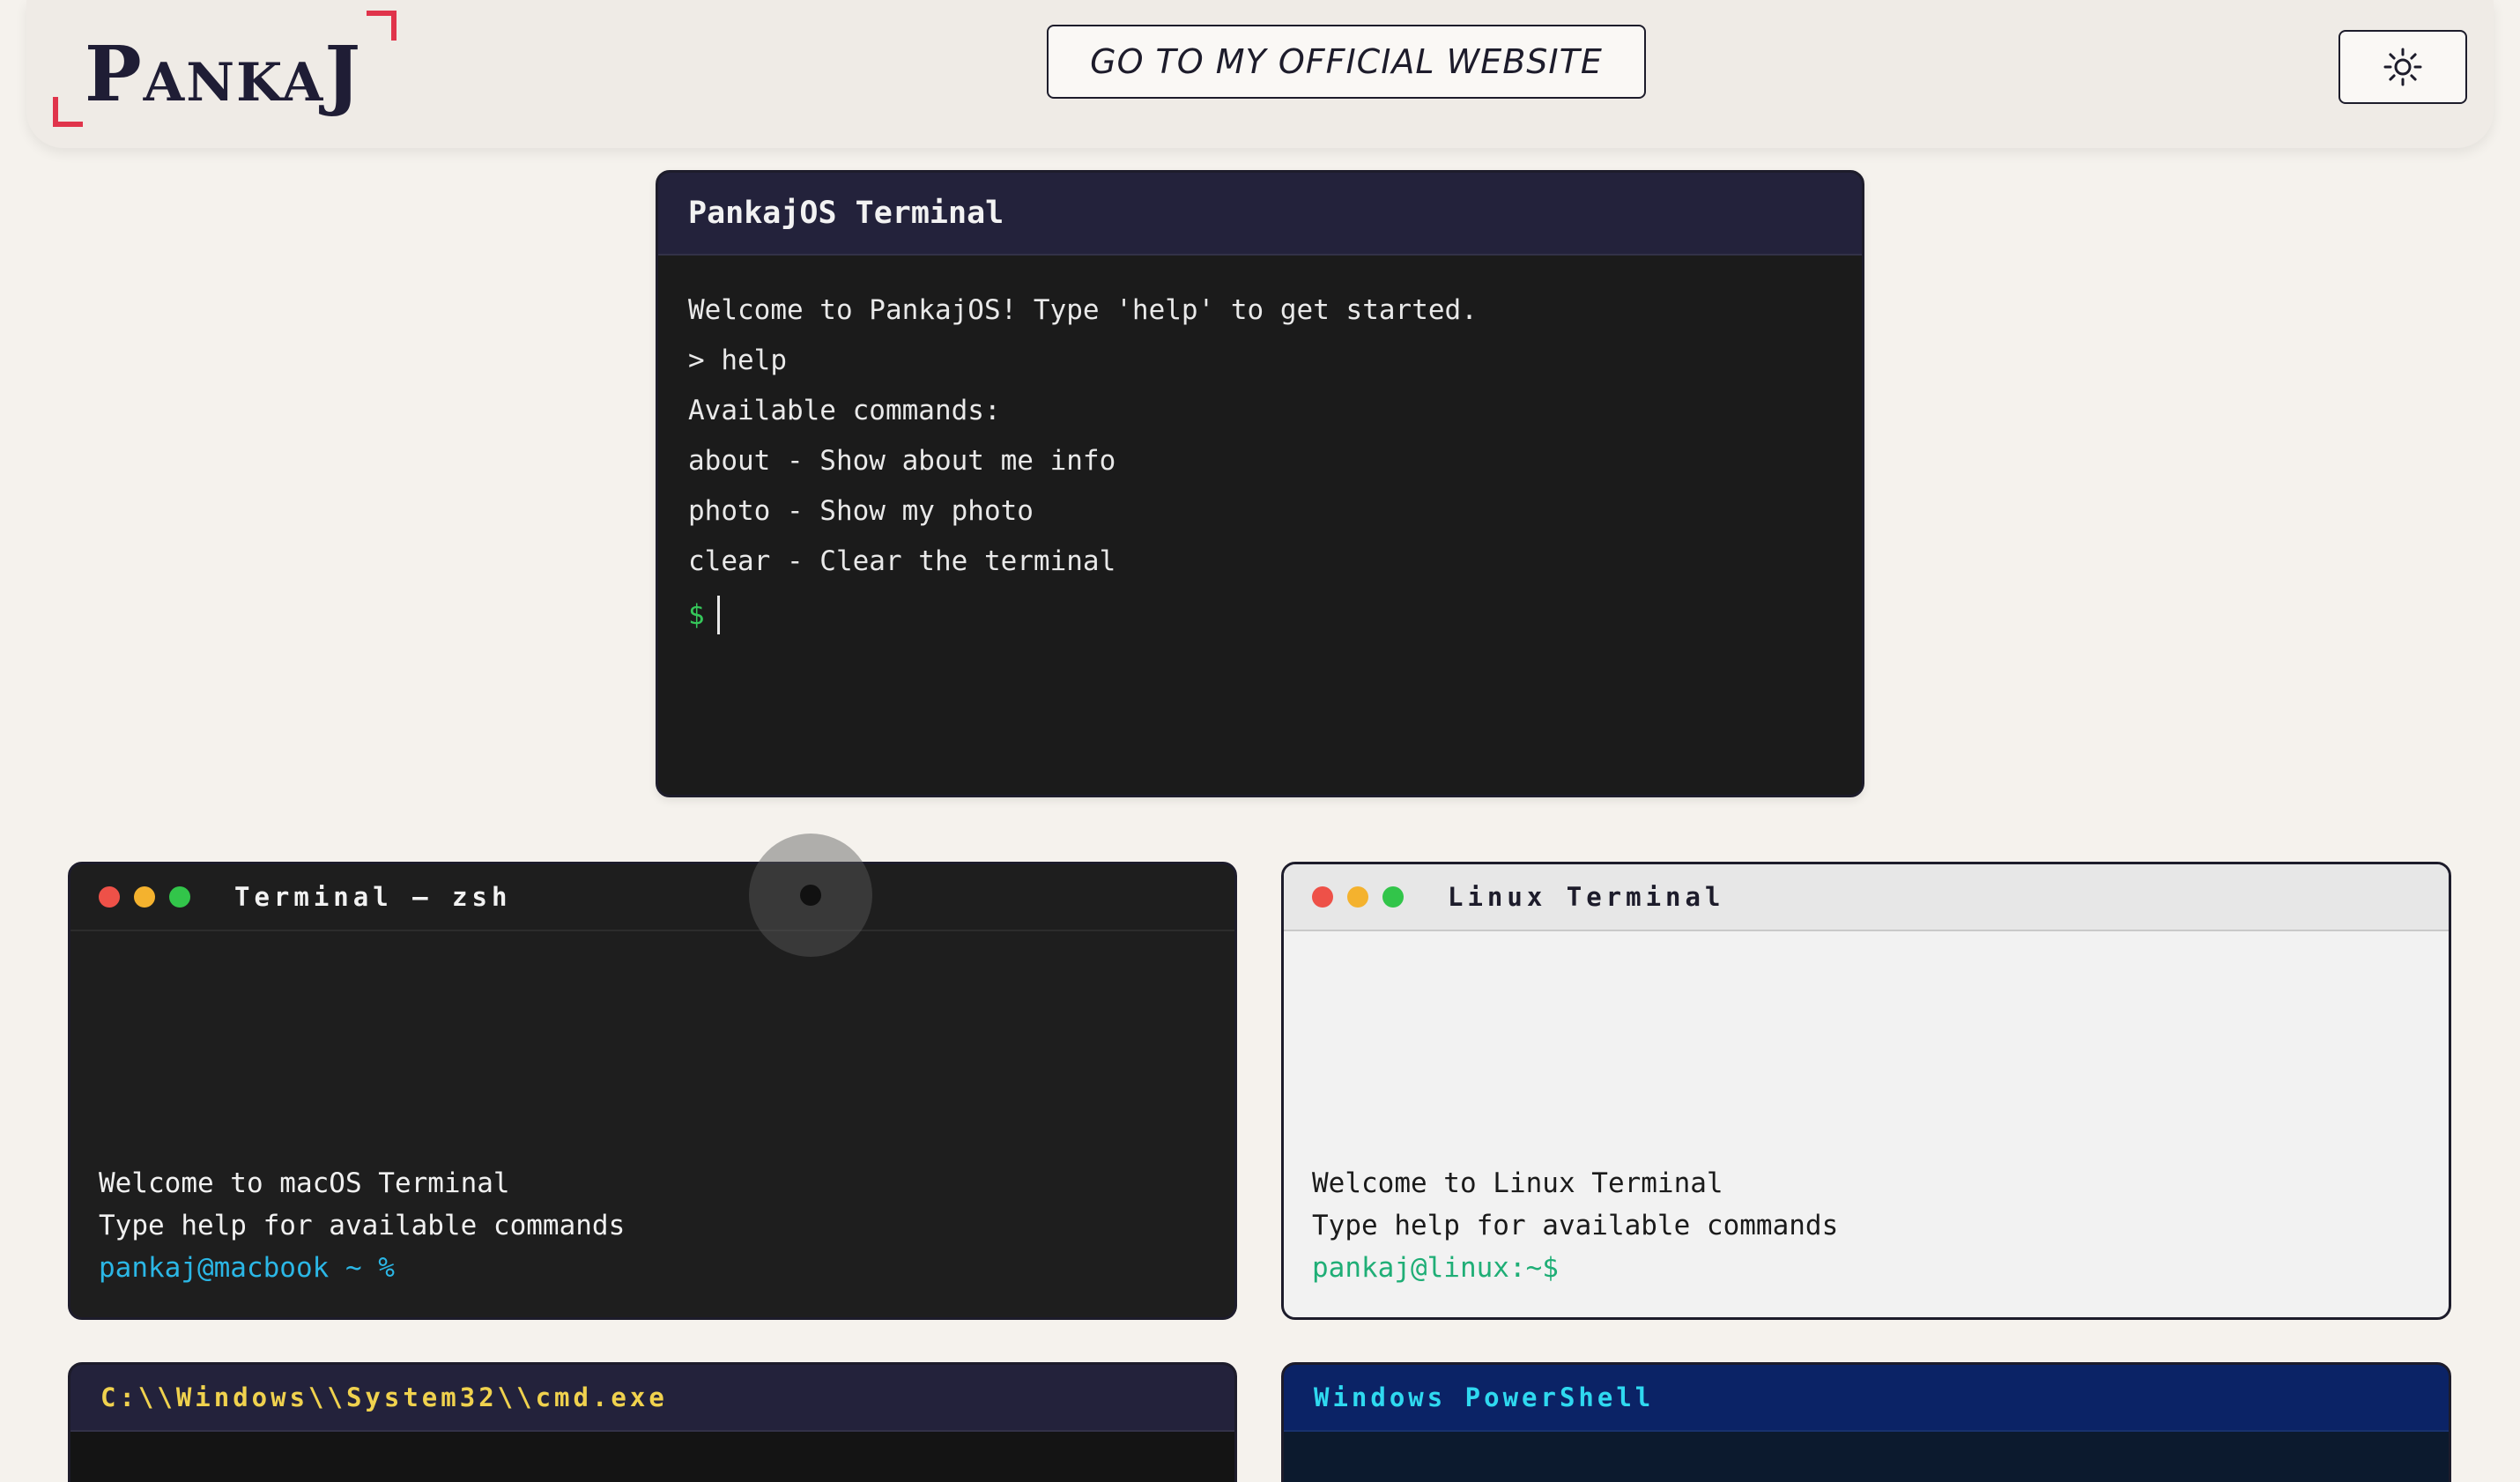 The height and width of the screenshot is (1482, 2520). Describe the element at coordinates (861, 511) in the screenshot. I see `output-line: photo - Show my photo` at that location.